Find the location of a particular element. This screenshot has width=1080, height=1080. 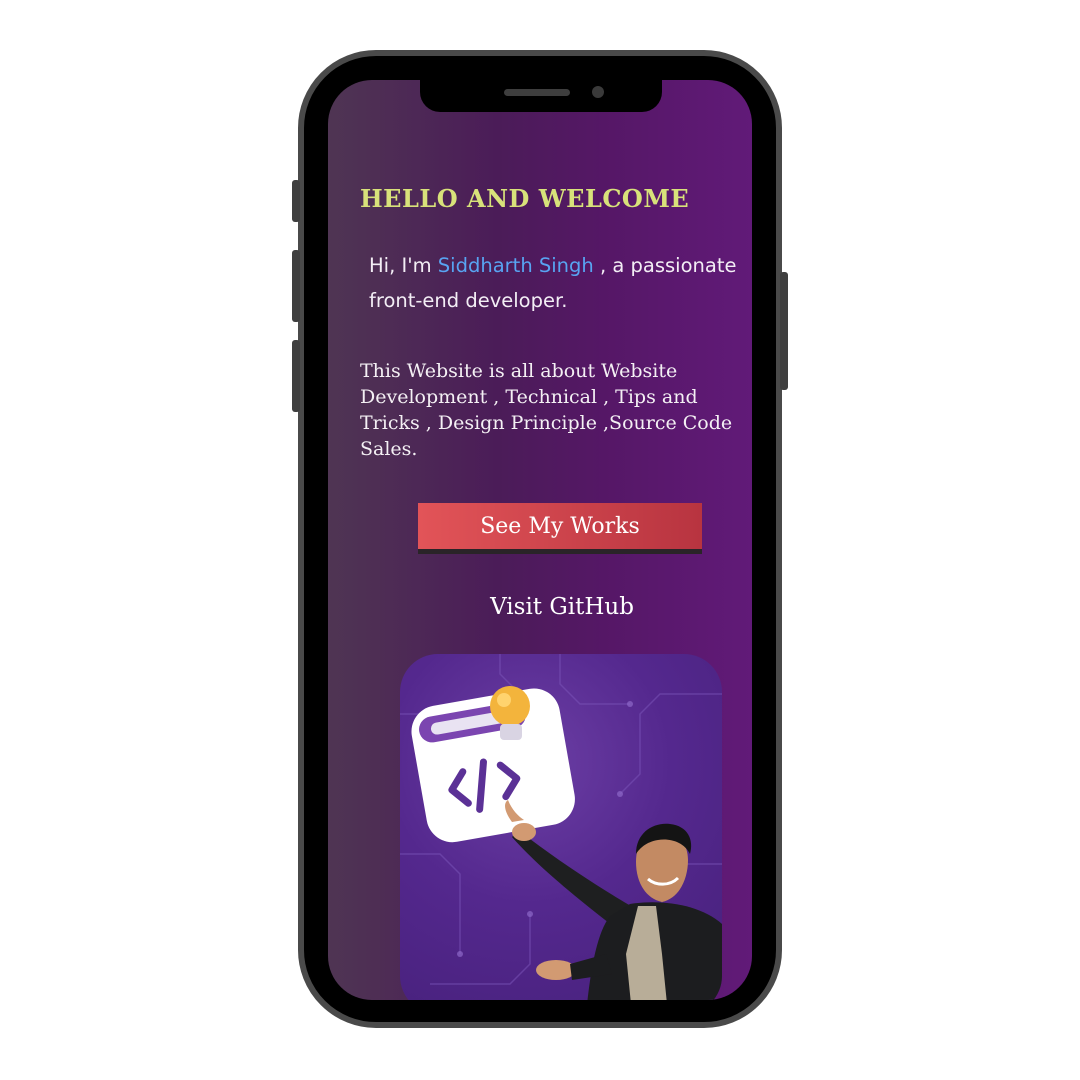

mute-switch is located at coordinates (296, 201).